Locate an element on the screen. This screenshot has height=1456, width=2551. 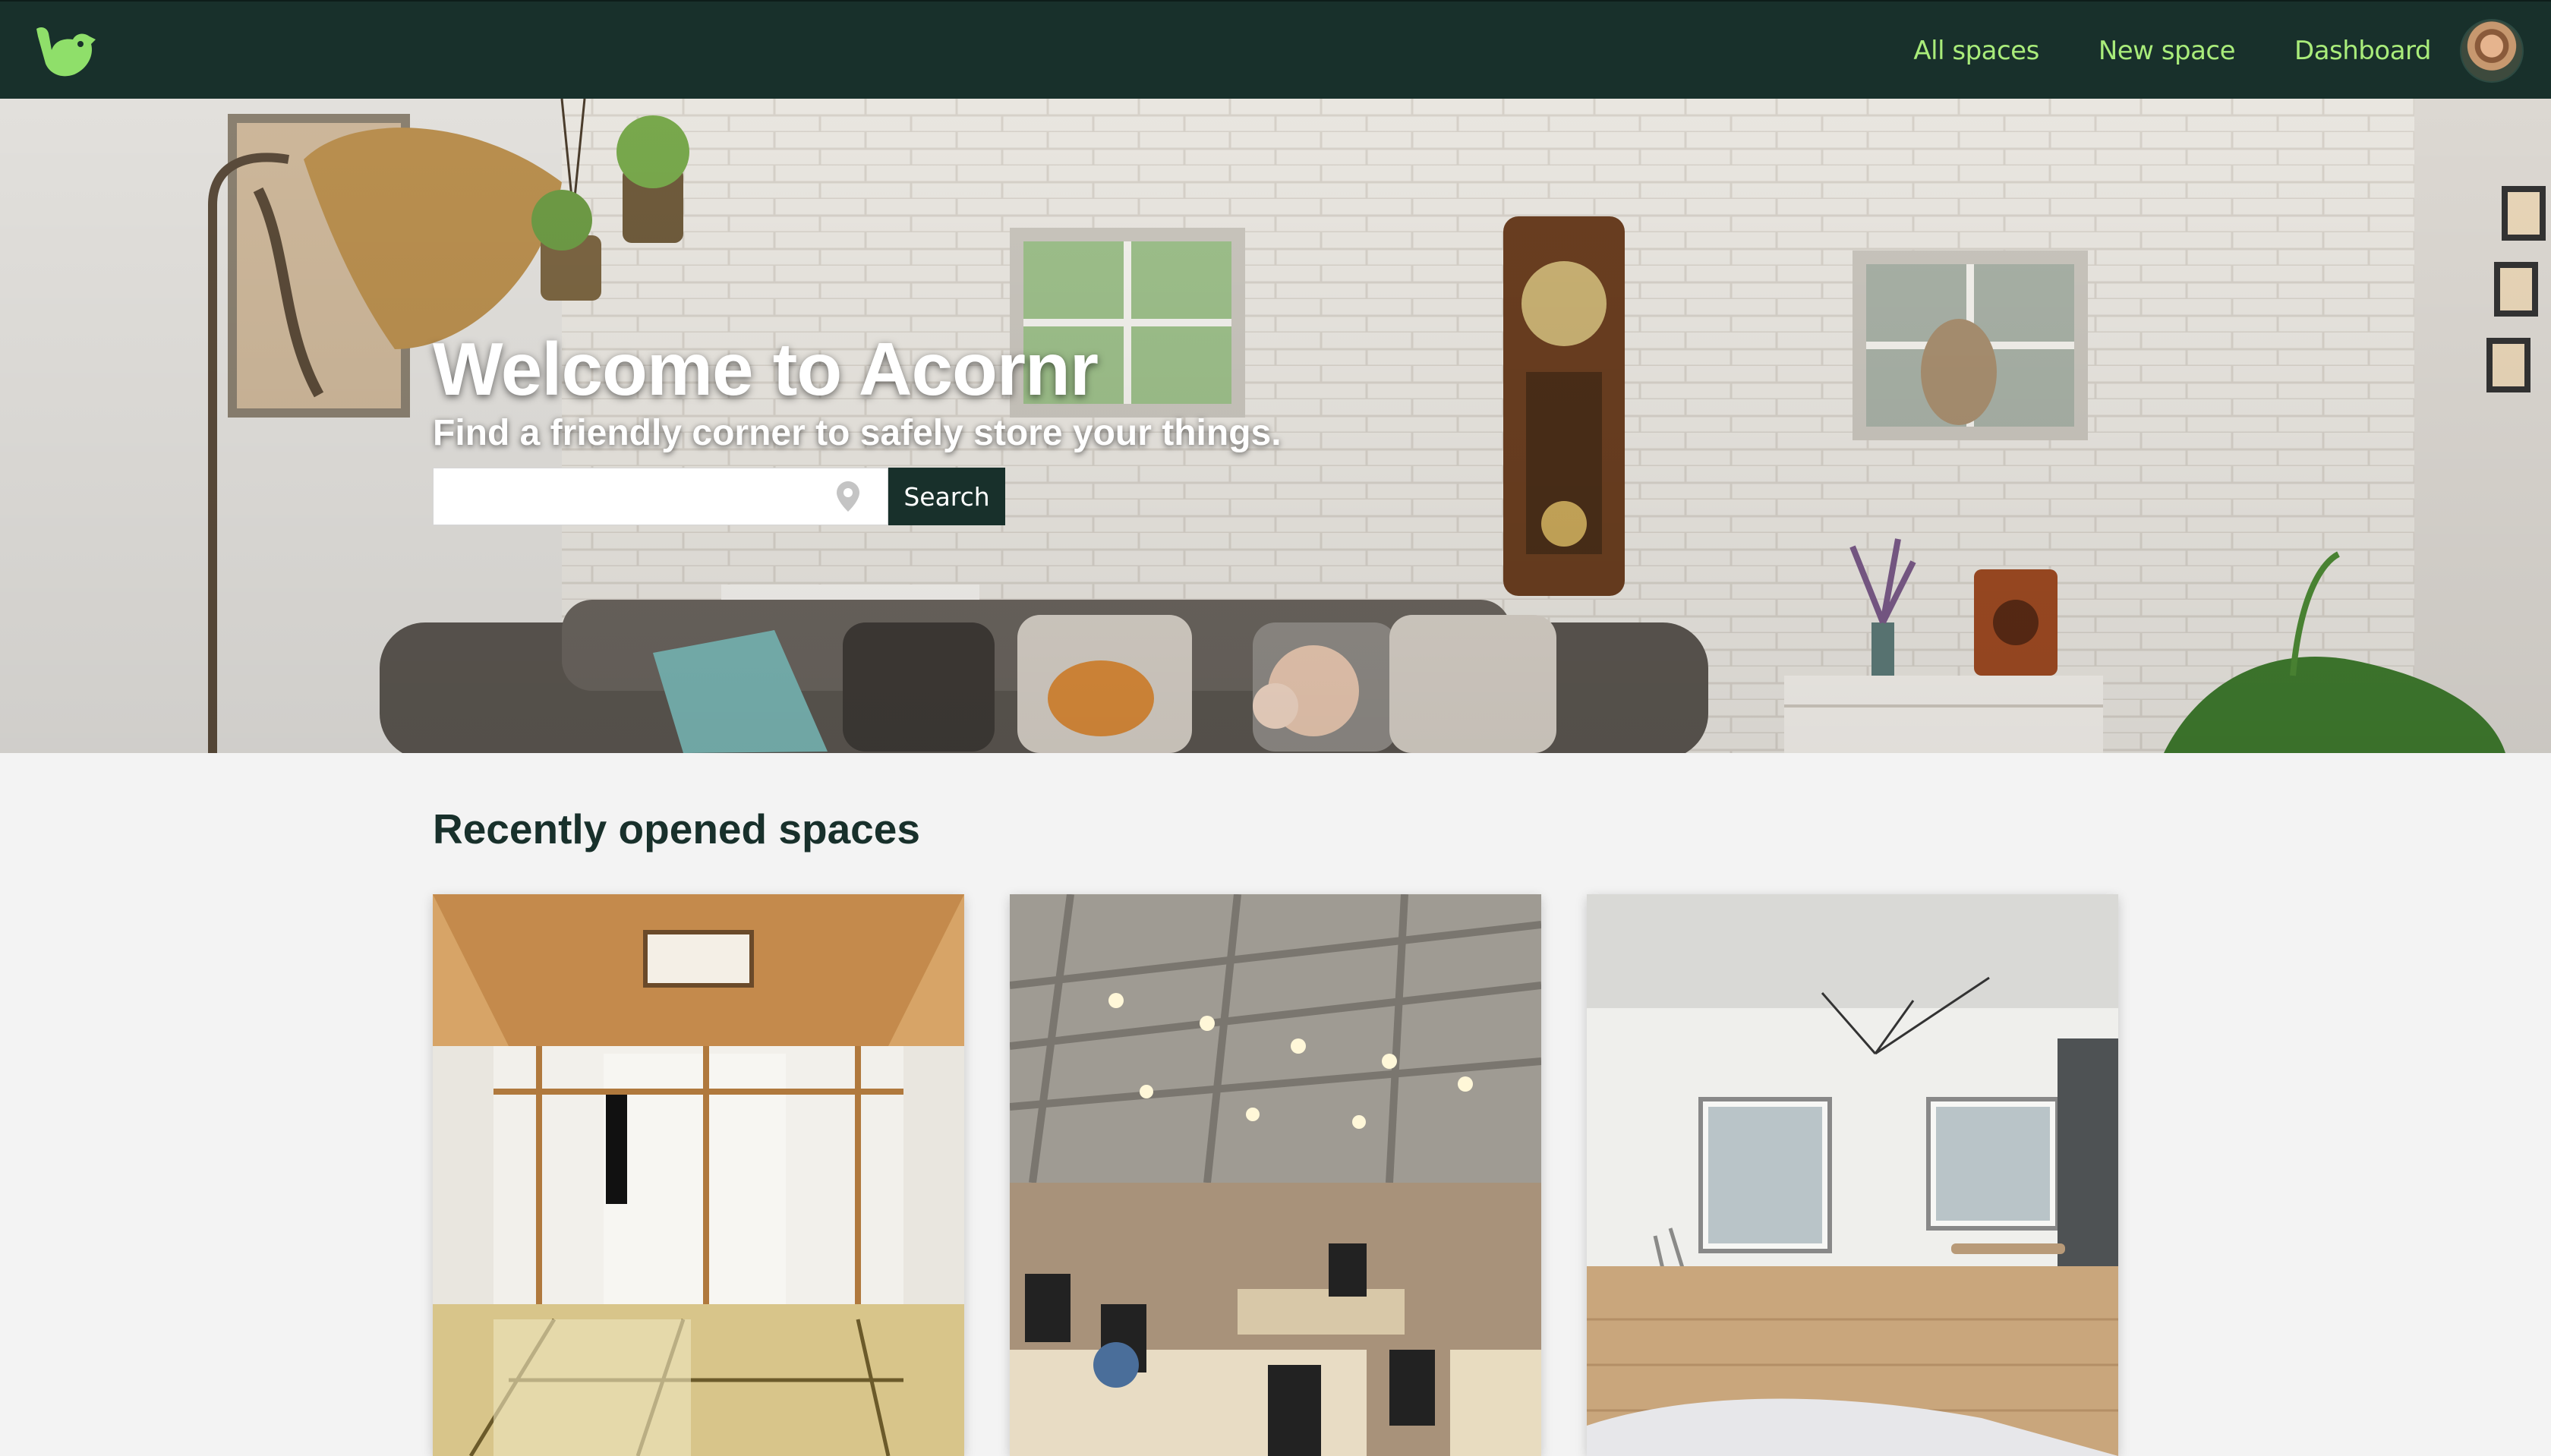
space-card-japanese-room is located at coordinates (698, 1175).